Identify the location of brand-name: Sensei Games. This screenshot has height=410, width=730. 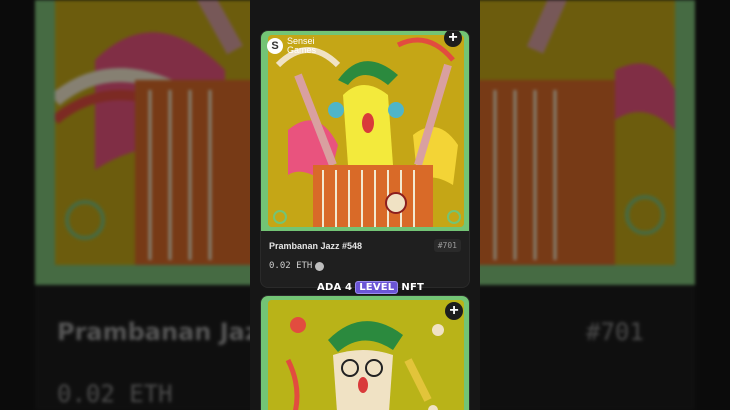
(302, 45).